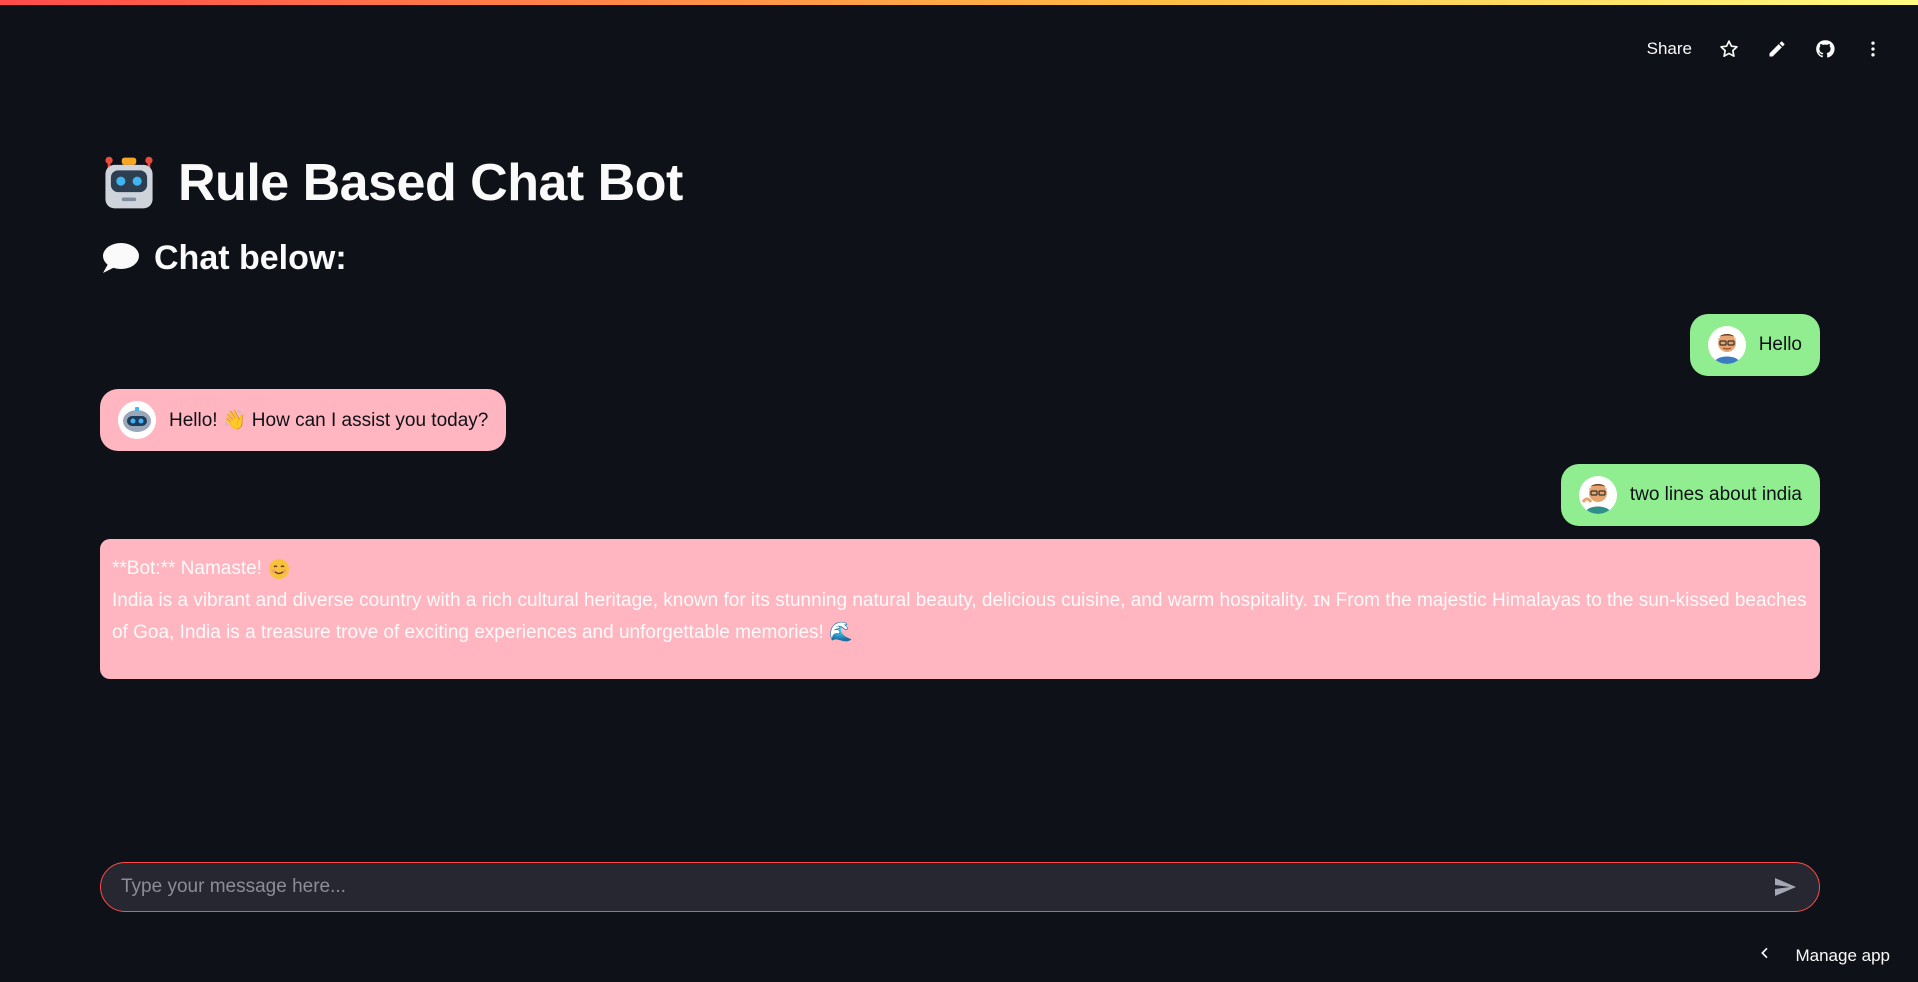 This screenshot has height=982, width=1918. Describe the element at coordinates (1825, 49) in the screenshot. I see `github-icon` at that location.